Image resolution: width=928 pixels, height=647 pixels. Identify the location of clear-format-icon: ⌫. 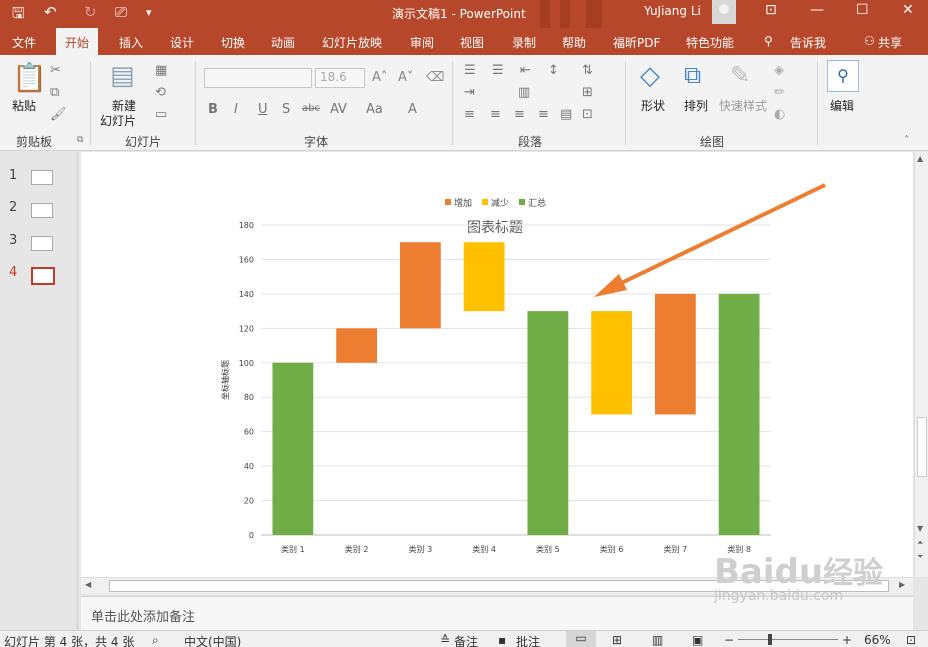
(435, 77).